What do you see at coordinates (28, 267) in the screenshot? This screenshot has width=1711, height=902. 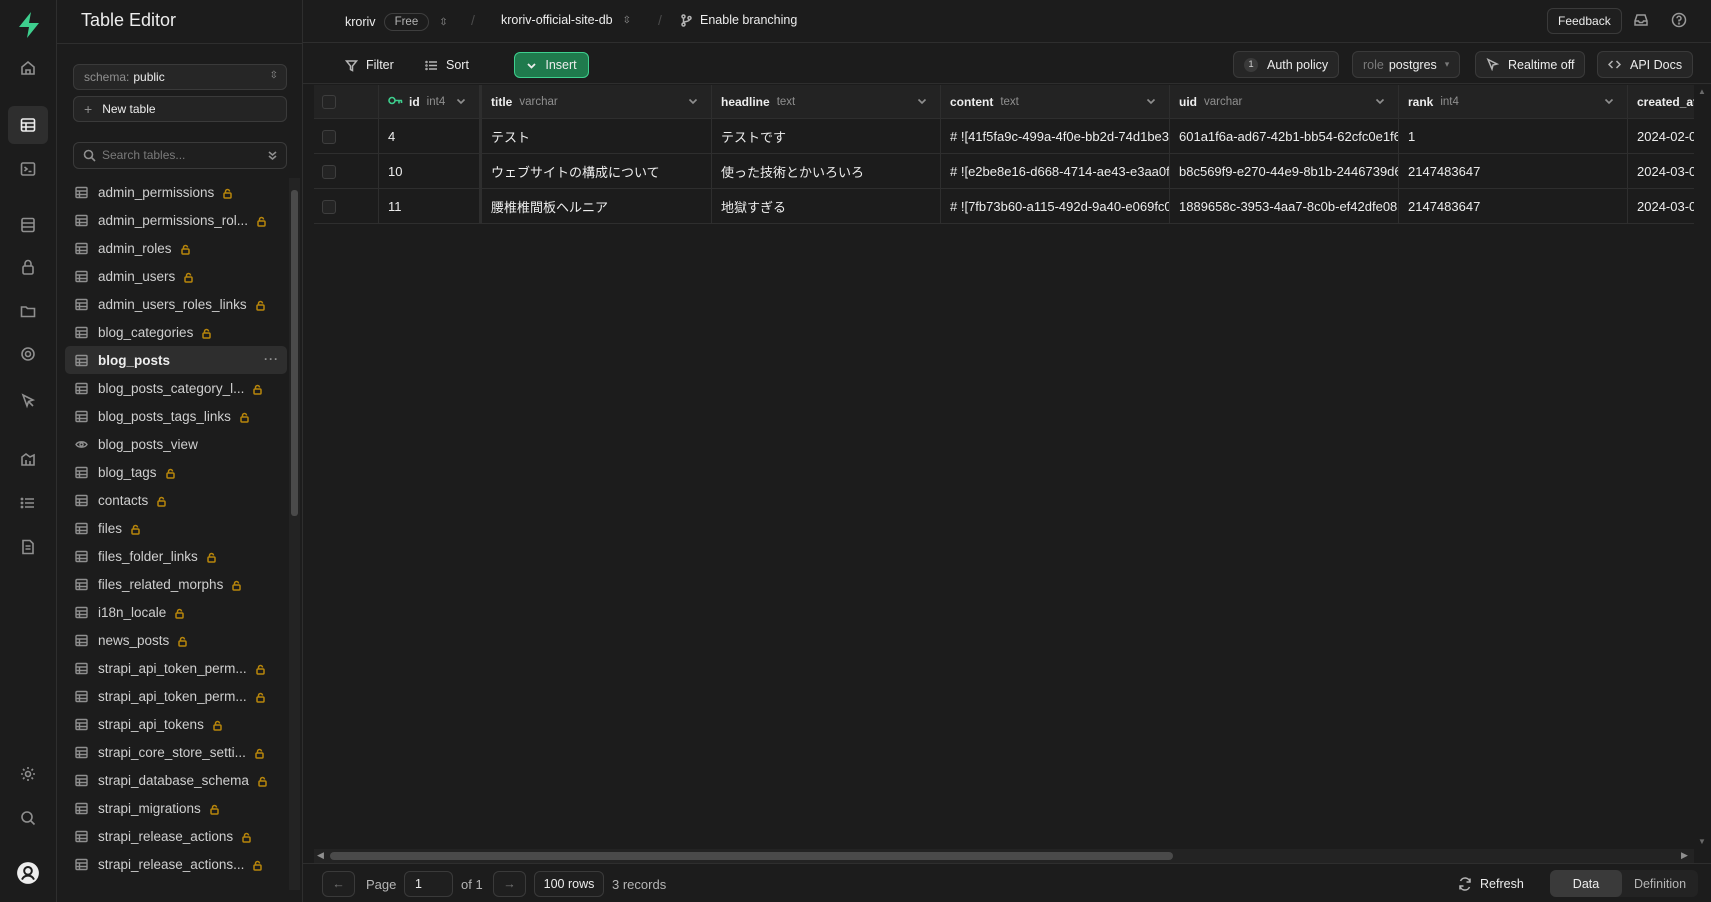 I see `auth-lock-icon` at bounding box center [28, 267].